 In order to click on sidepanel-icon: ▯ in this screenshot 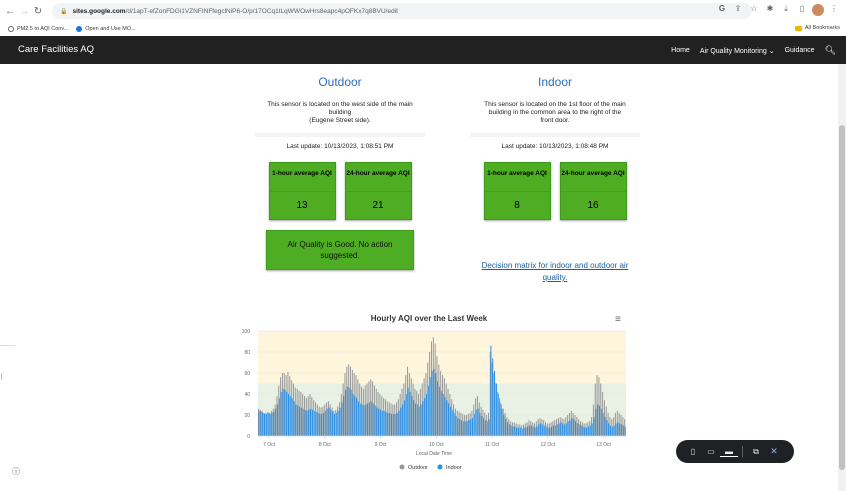, I will do `click(802, 11)`.